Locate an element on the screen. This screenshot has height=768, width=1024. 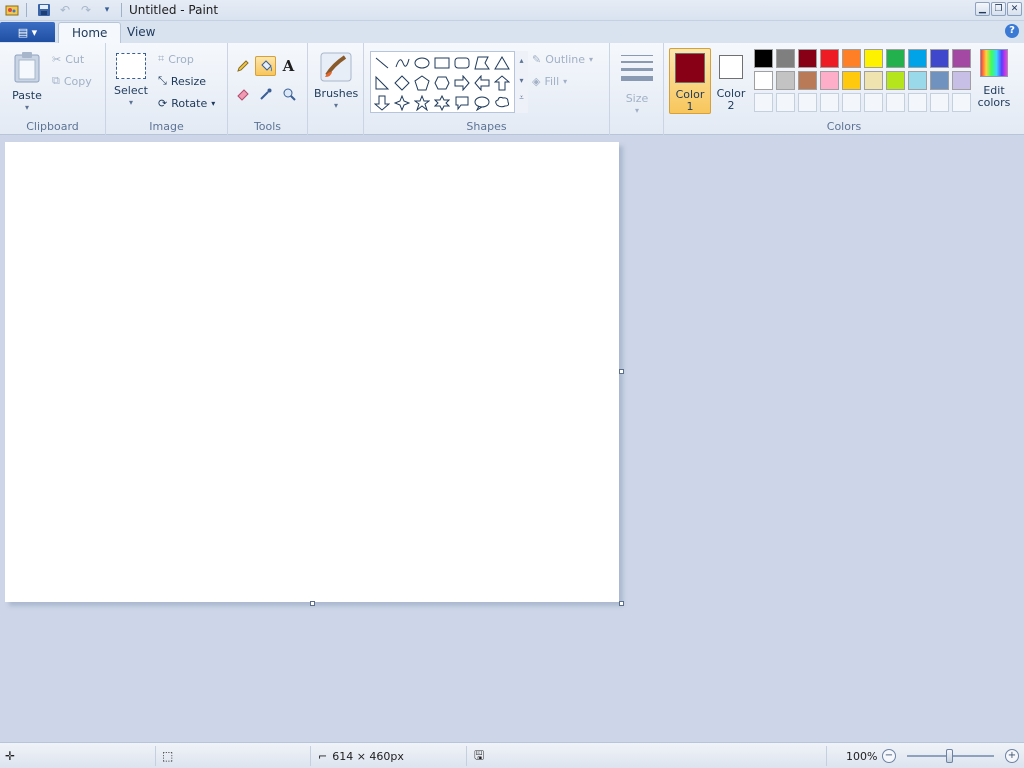
resize-handle-right is located at coordinates (621, 371).